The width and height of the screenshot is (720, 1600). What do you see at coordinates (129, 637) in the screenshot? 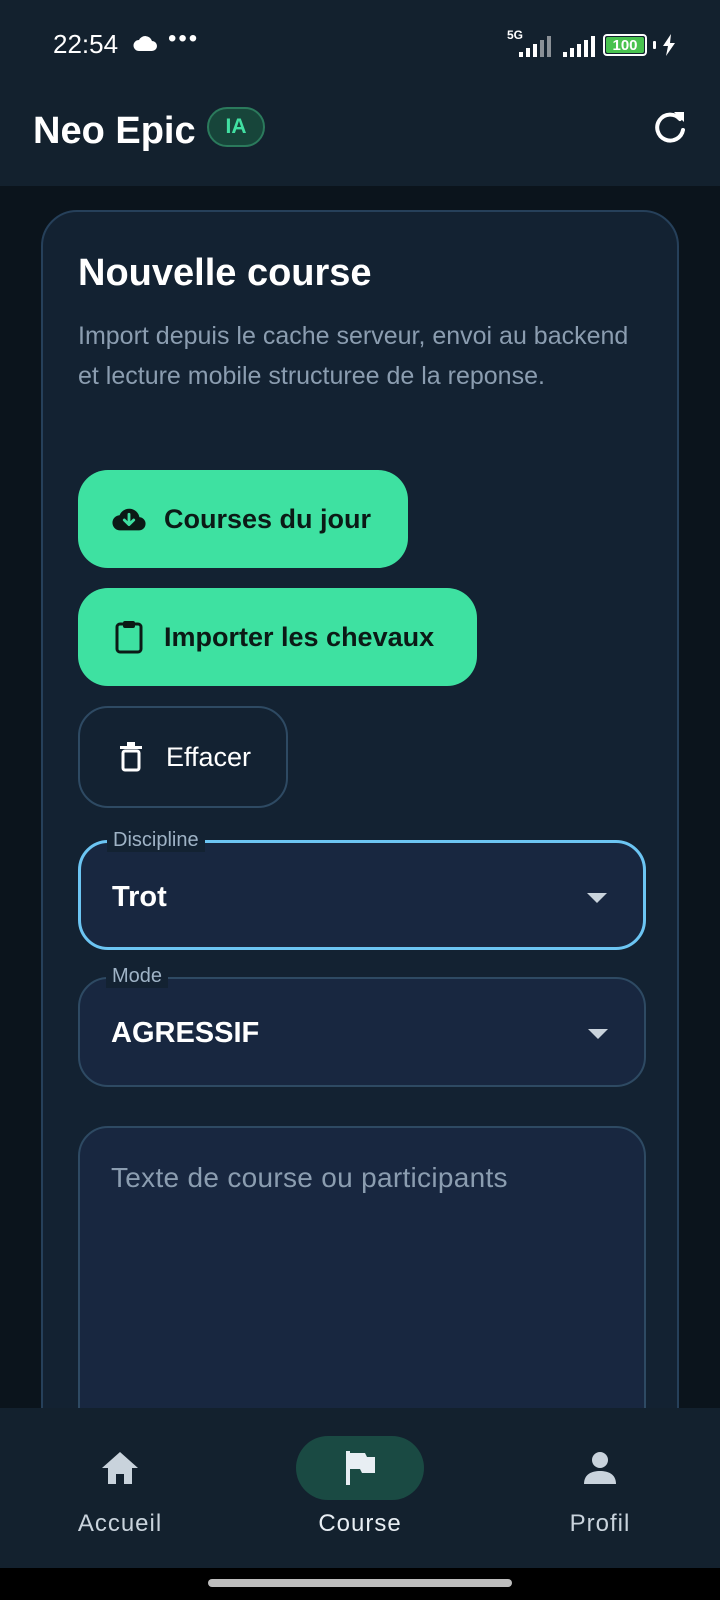
I see `clipboard-icon` at bounding box center [129, 637].